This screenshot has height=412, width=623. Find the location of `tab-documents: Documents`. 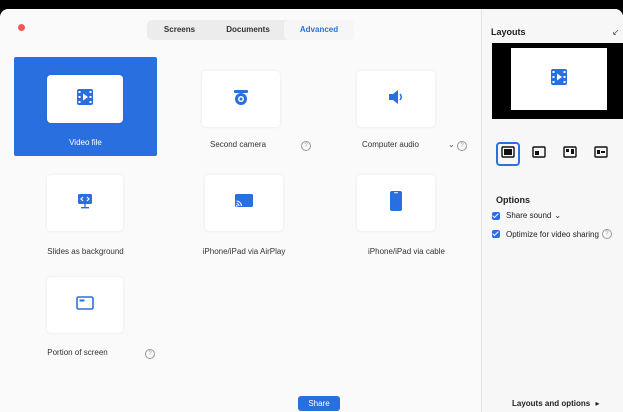

tab-documents: Documents is located at coordinates (248, 30).